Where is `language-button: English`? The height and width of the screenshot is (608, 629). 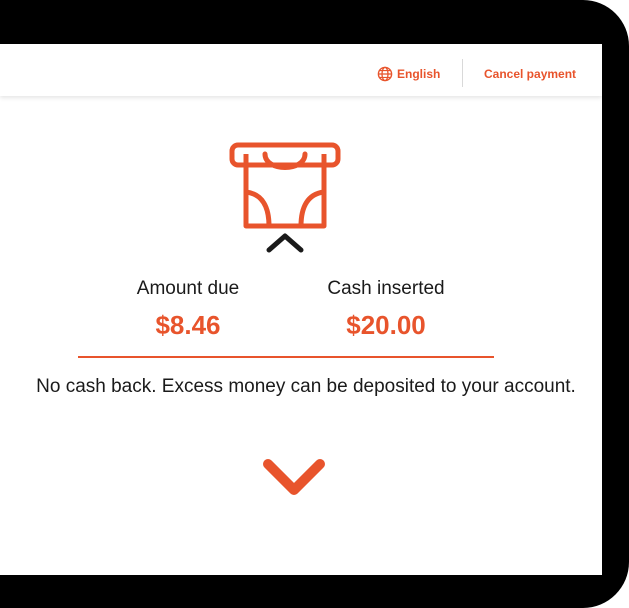
language-button: English is located at coordinates (408, 74).